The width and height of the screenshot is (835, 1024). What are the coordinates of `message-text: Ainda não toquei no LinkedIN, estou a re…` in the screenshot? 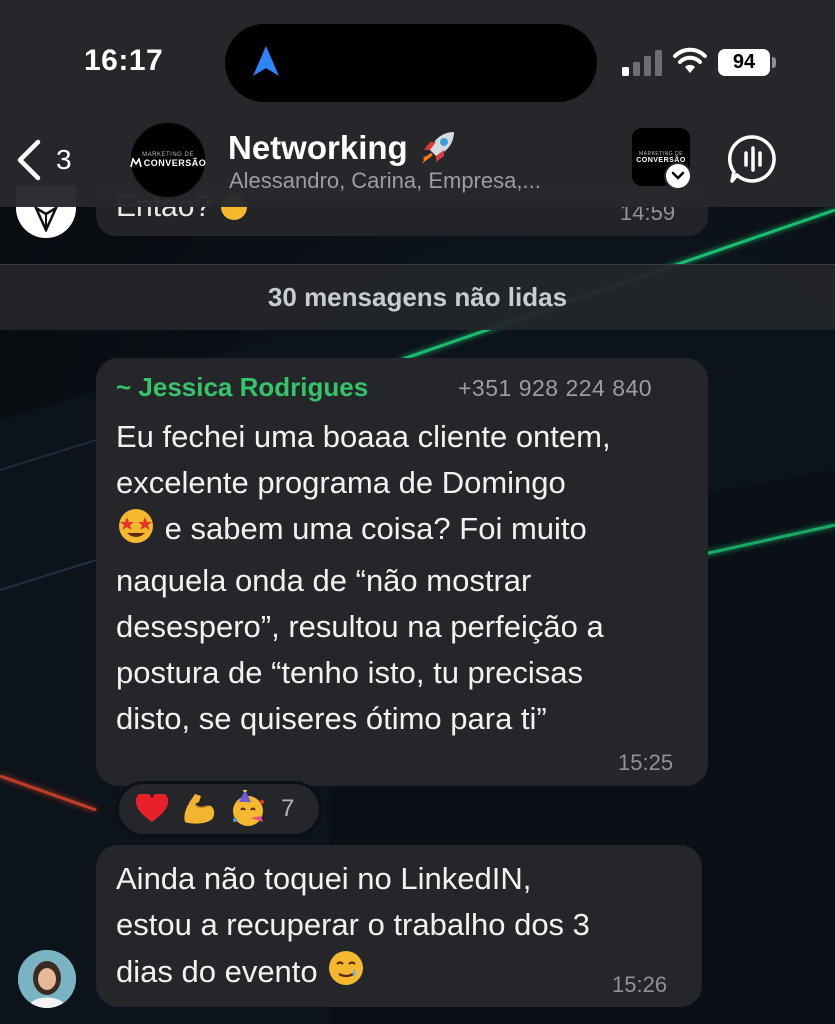 It's located at (401, 928).